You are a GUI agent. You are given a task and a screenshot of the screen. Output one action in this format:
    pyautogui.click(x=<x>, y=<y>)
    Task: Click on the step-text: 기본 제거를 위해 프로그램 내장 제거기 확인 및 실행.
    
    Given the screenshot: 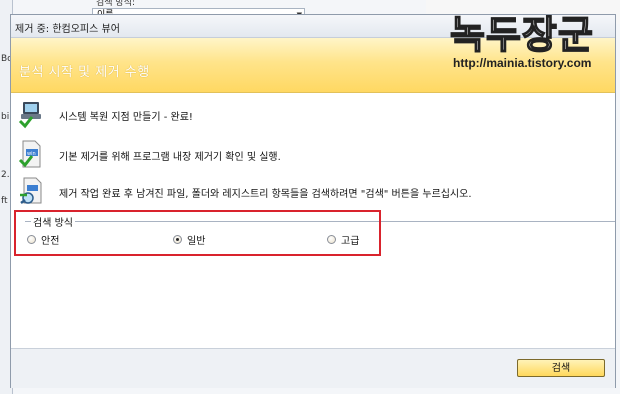 What is the action you would take?
    pyautogui.click(x=170, y=157)
    